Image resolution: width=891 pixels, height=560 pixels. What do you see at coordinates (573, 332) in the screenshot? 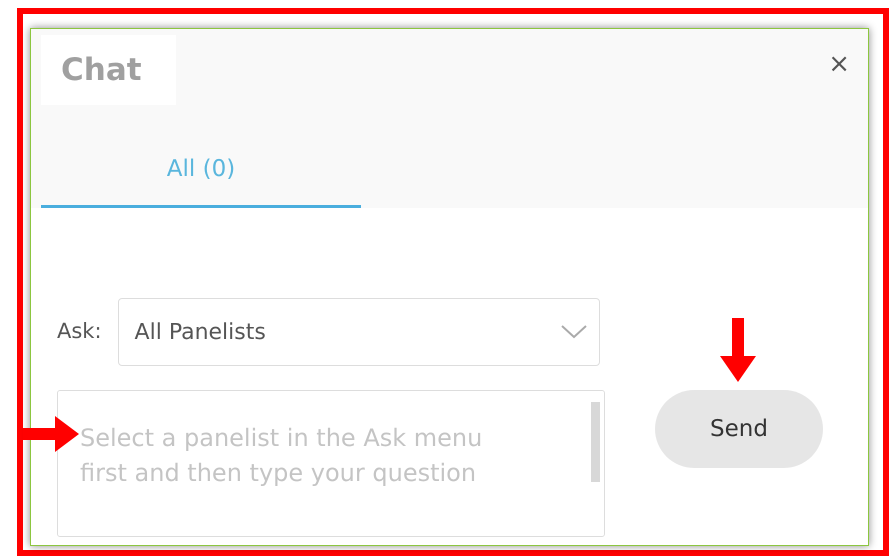
I see `chevron-icon` at bounding box center [573, 332].